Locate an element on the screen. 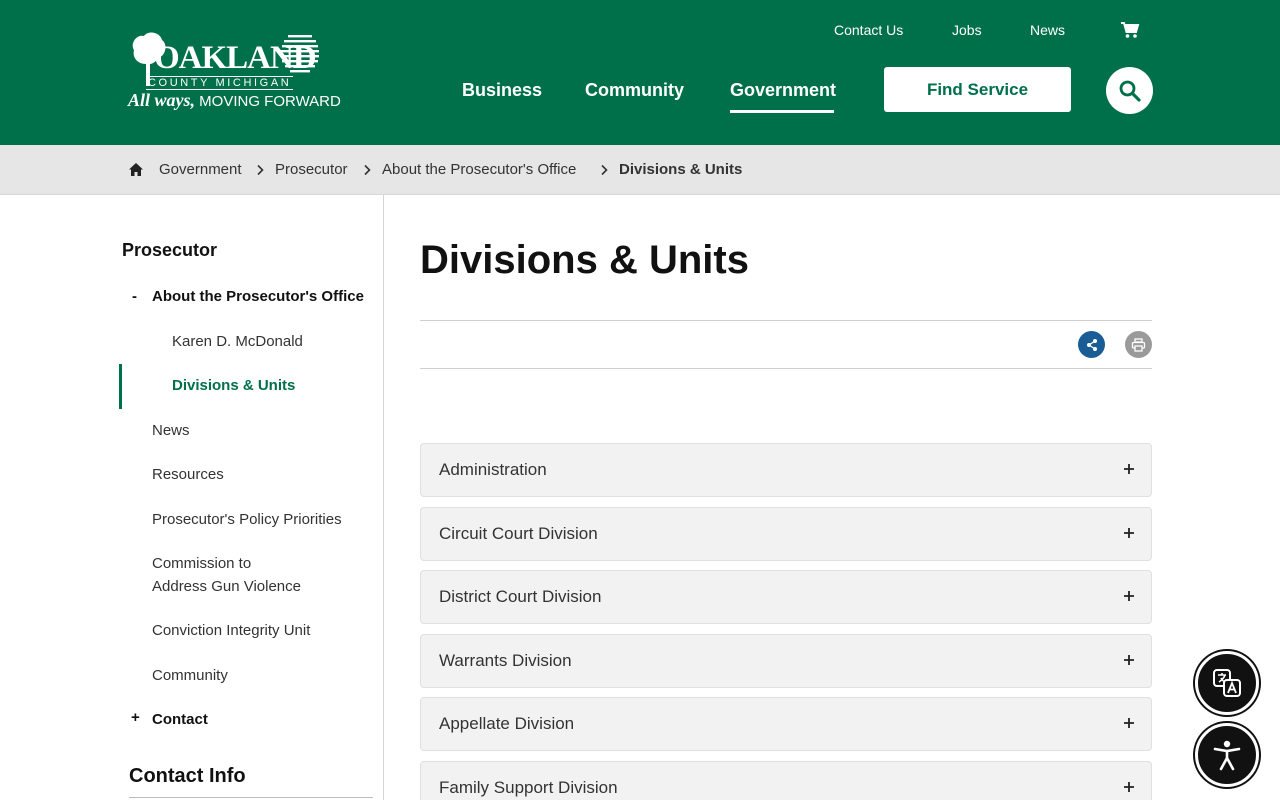 The height and width of the screenshot is (800, 1280). accessibility-icon is located at coordinates (1227, 755).